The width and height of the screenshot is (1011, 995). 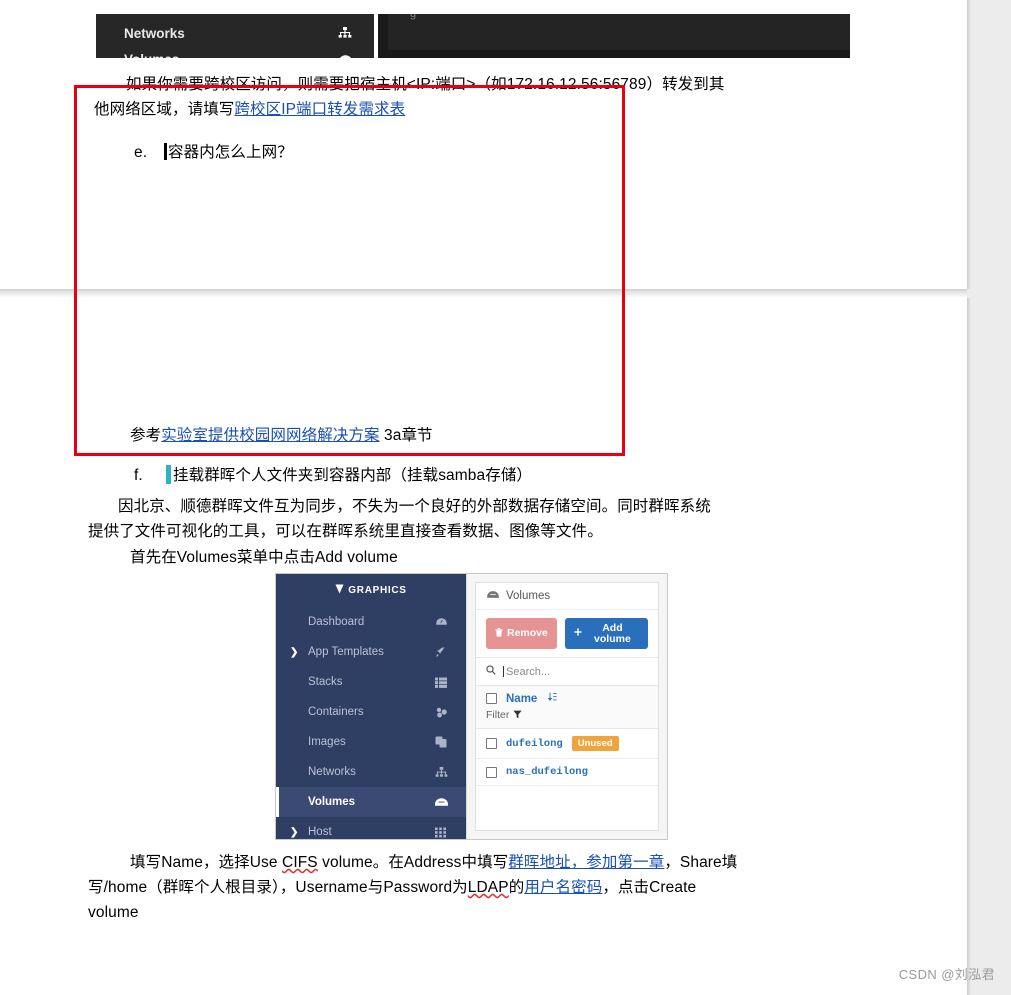 I want to click on volumes-header-row: Name, so click(x=567, y=698).